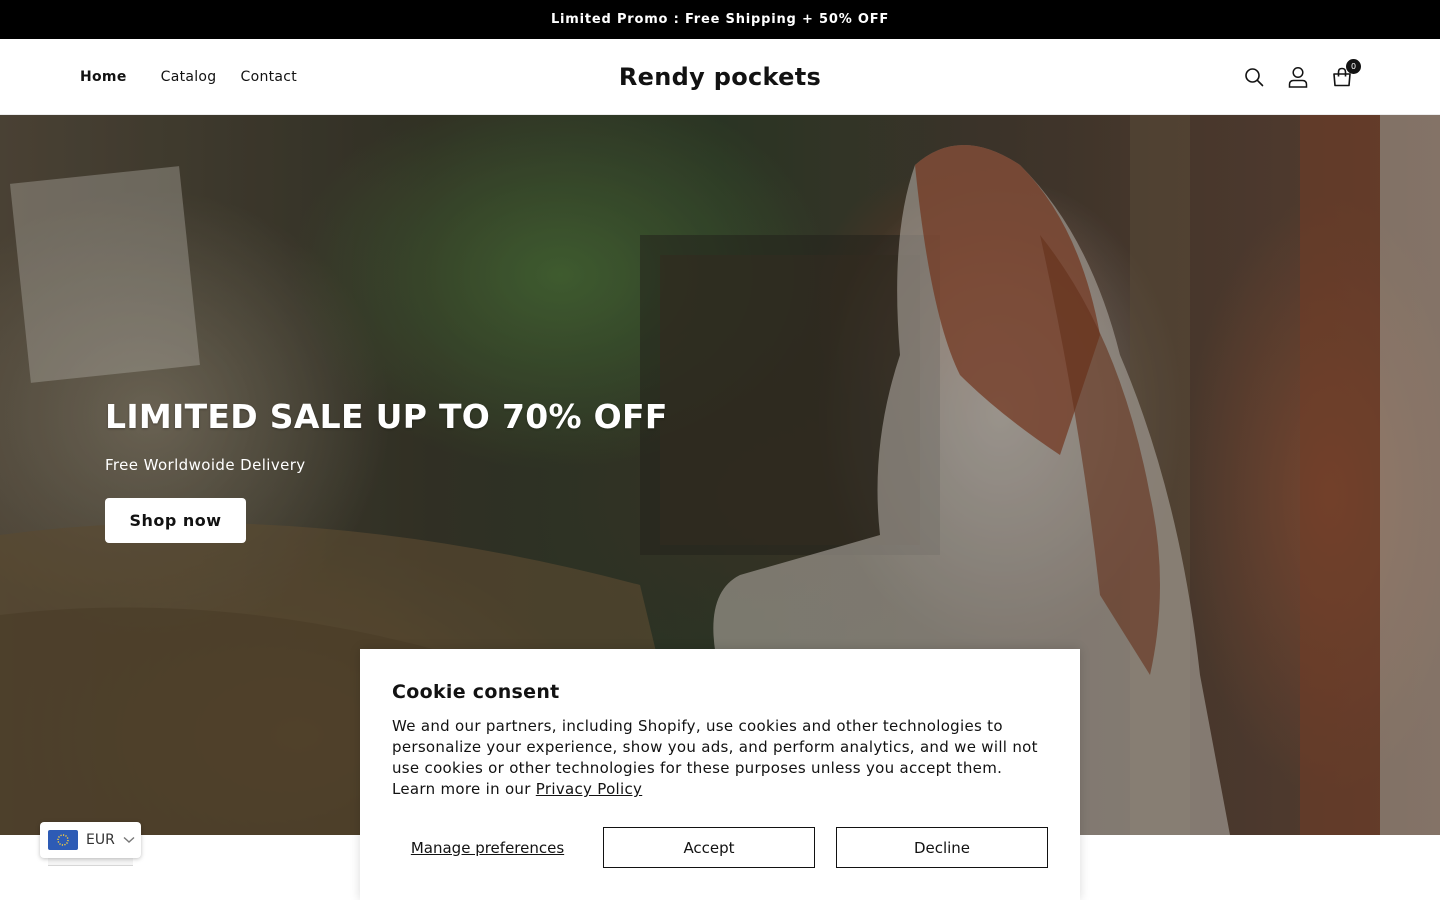  What do you see at coordinates (476, 692) in the screenshot?
I see `cookie-title: Cookie consent` at bounding box center [476, 692].